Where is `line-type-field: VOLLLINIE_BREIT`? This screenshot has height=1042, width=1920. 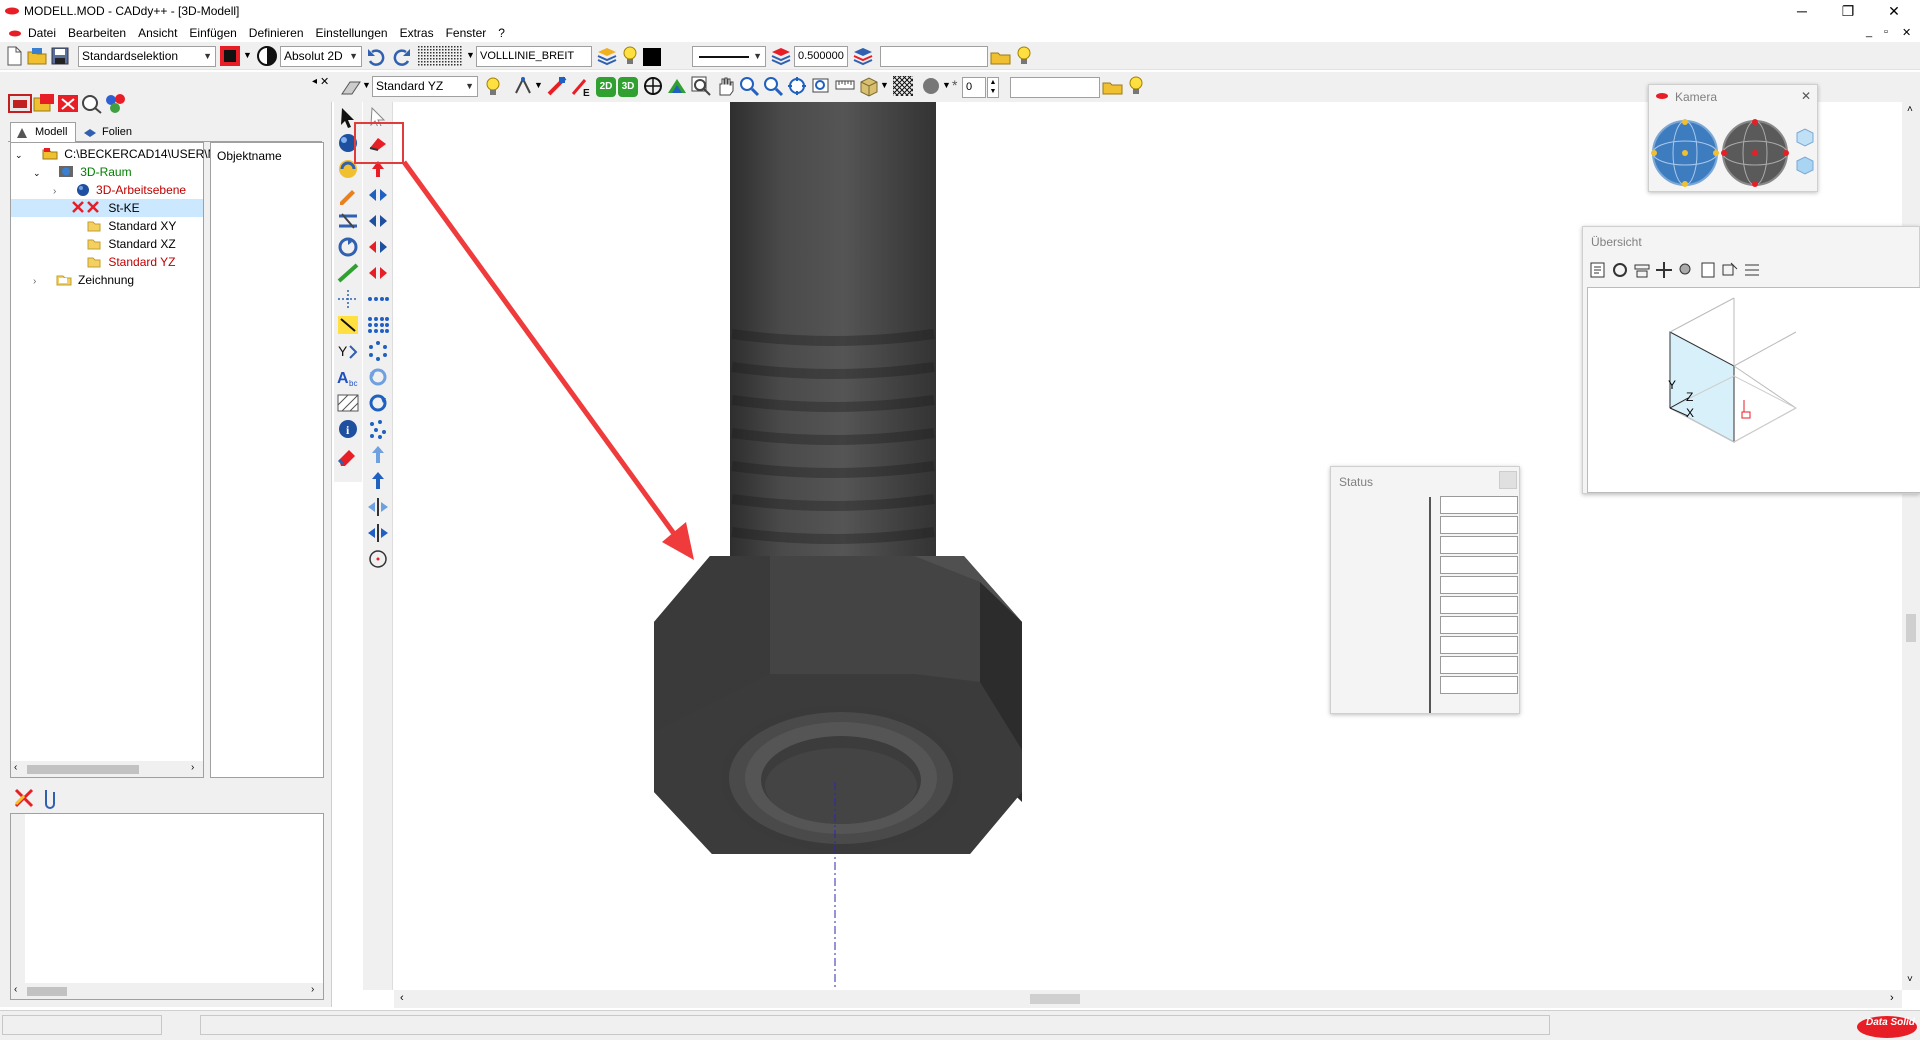 line-type-field: VOLLLINIE_BREIT is located at coordinates (534, 56).